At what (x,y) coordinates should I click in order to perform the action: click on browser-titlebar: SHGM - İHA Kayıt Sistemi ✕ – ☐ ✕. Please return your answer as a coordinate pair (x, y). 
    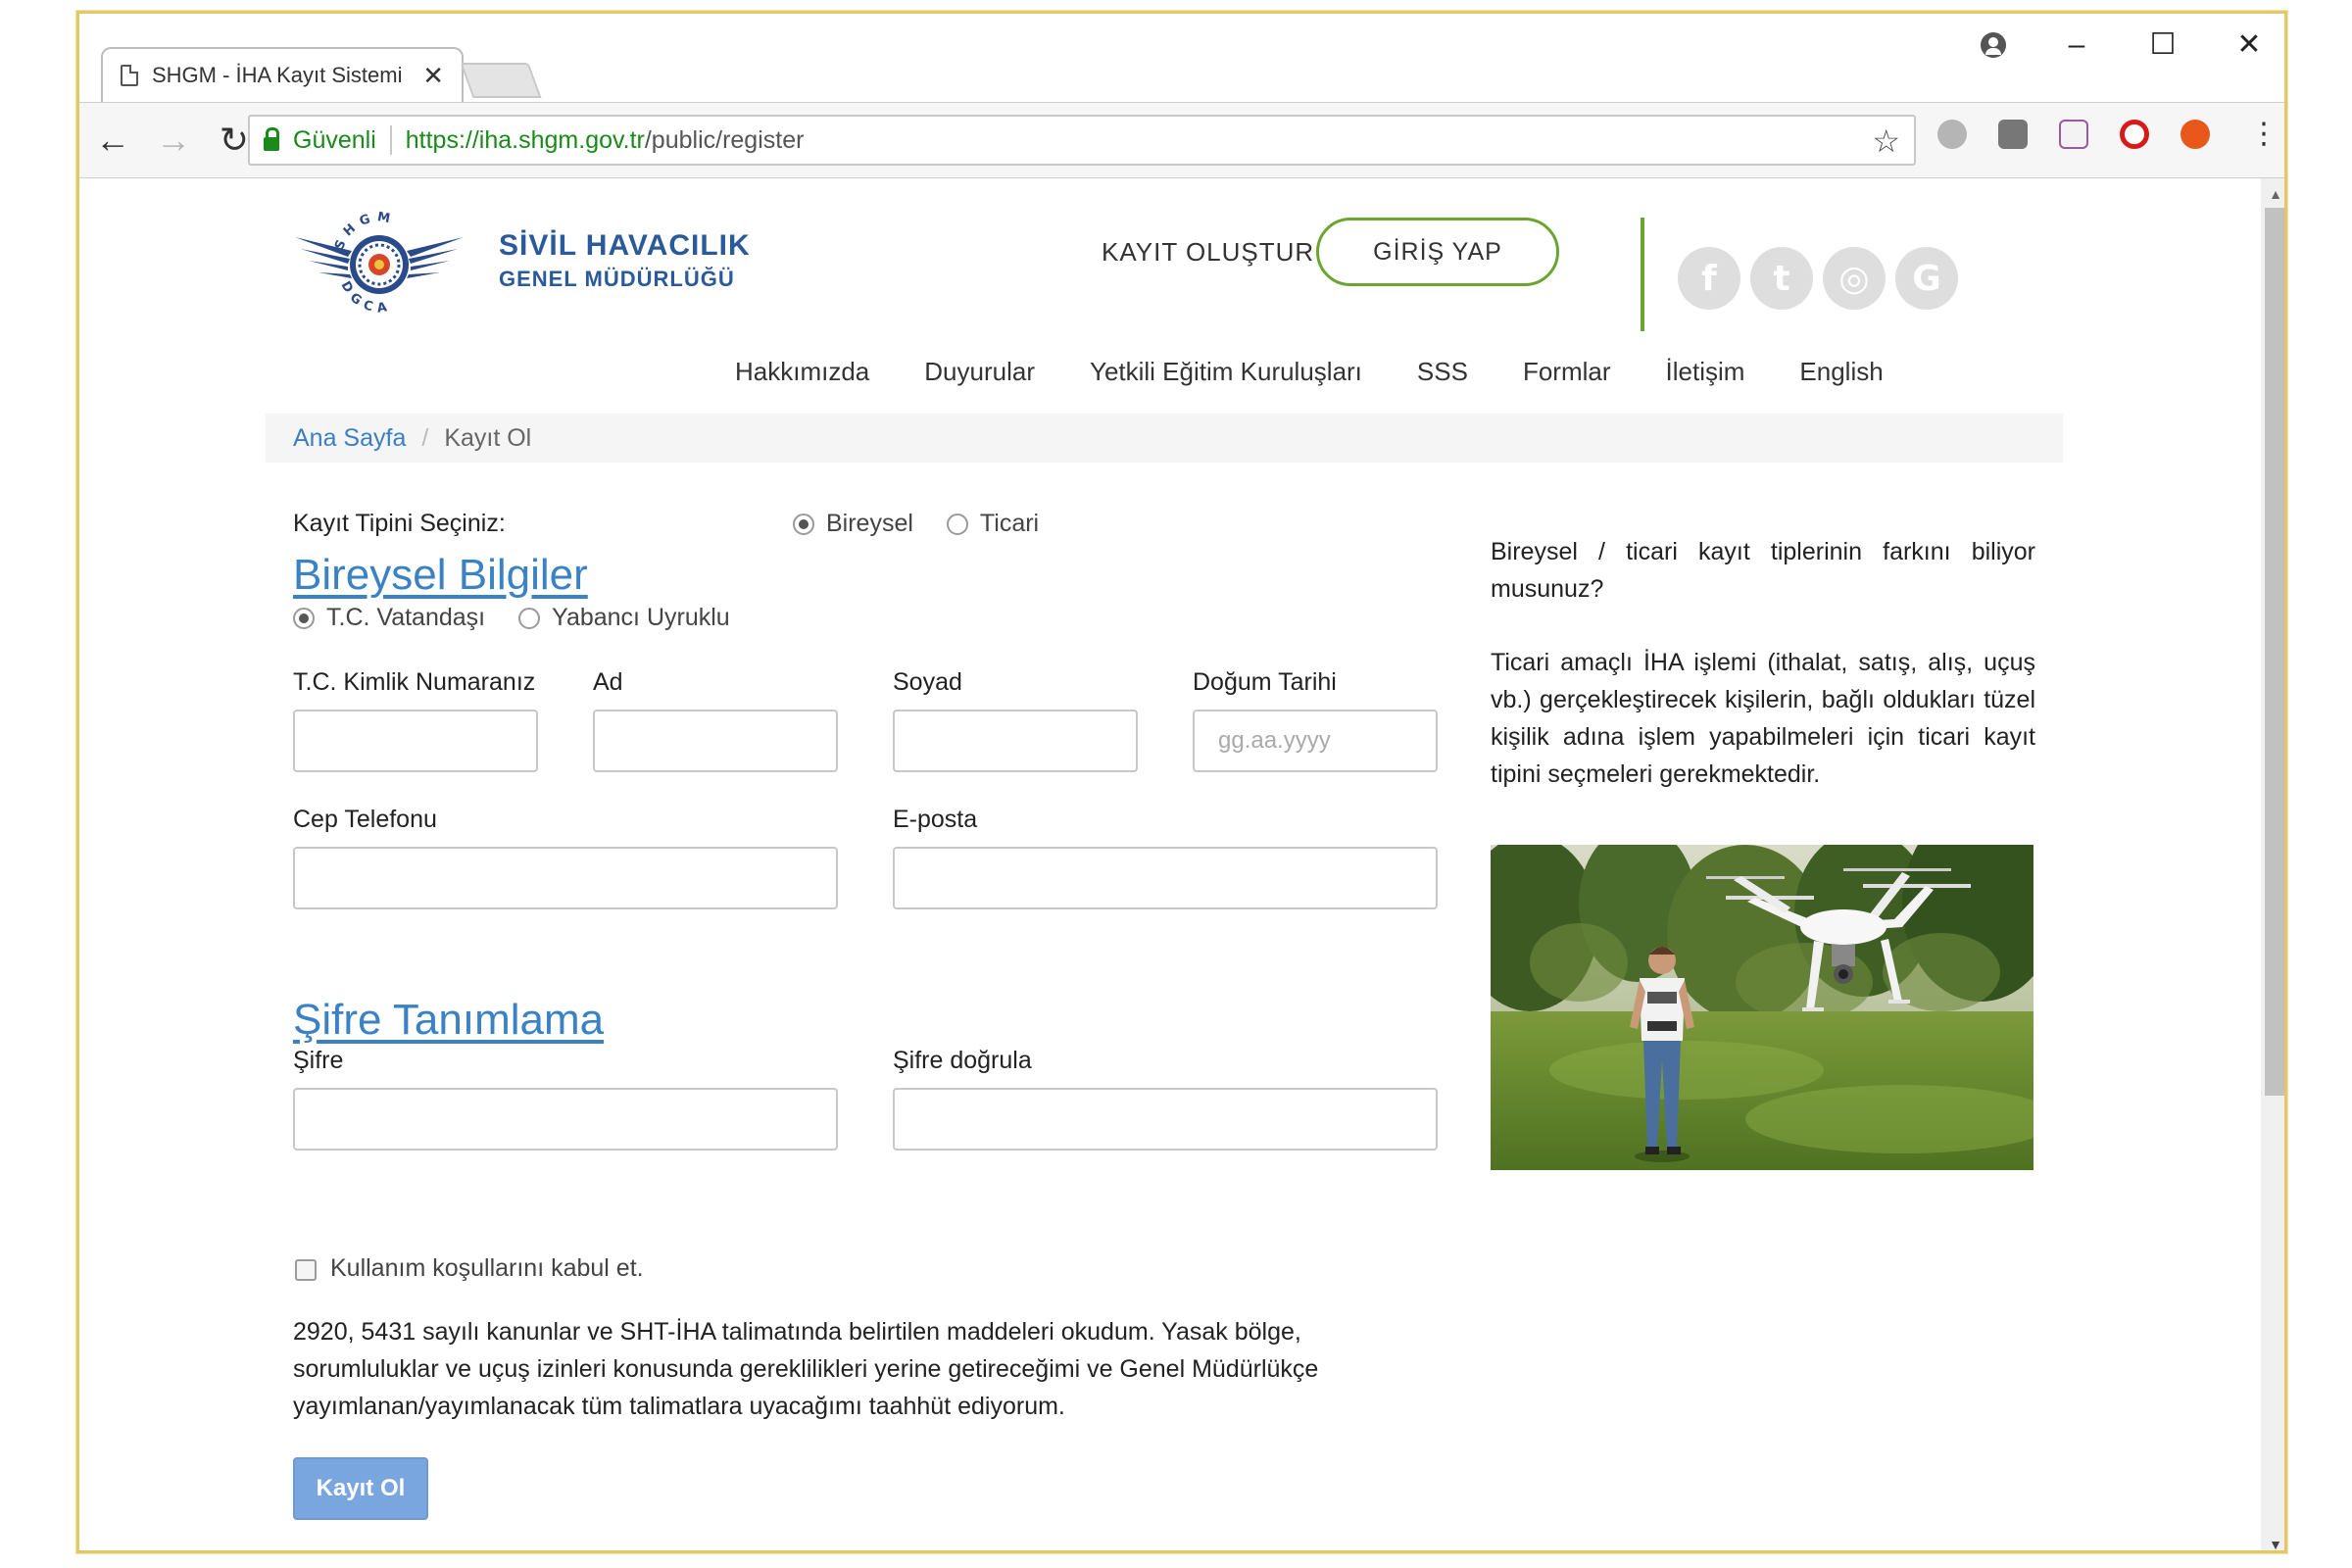
    Looking at the image, I should click on (1181, 58).